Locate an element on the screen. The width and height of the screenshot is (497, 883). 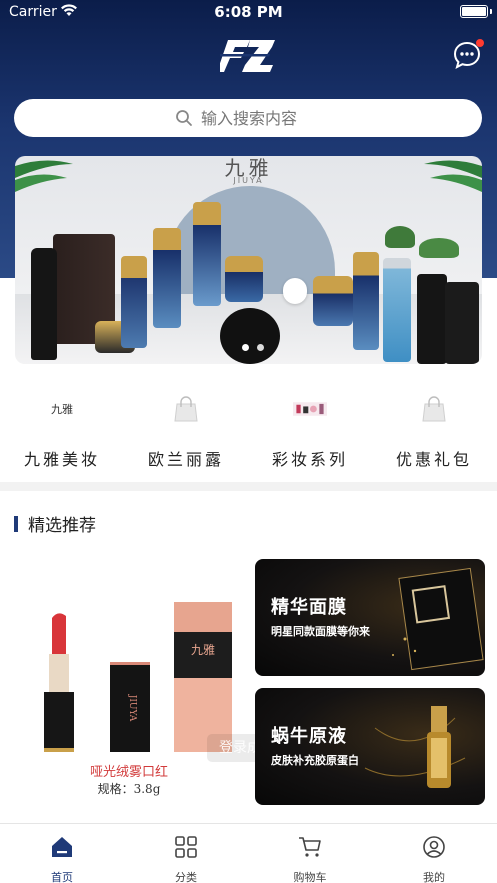
tab-label: 首页 is located at coordinates (62, 877).